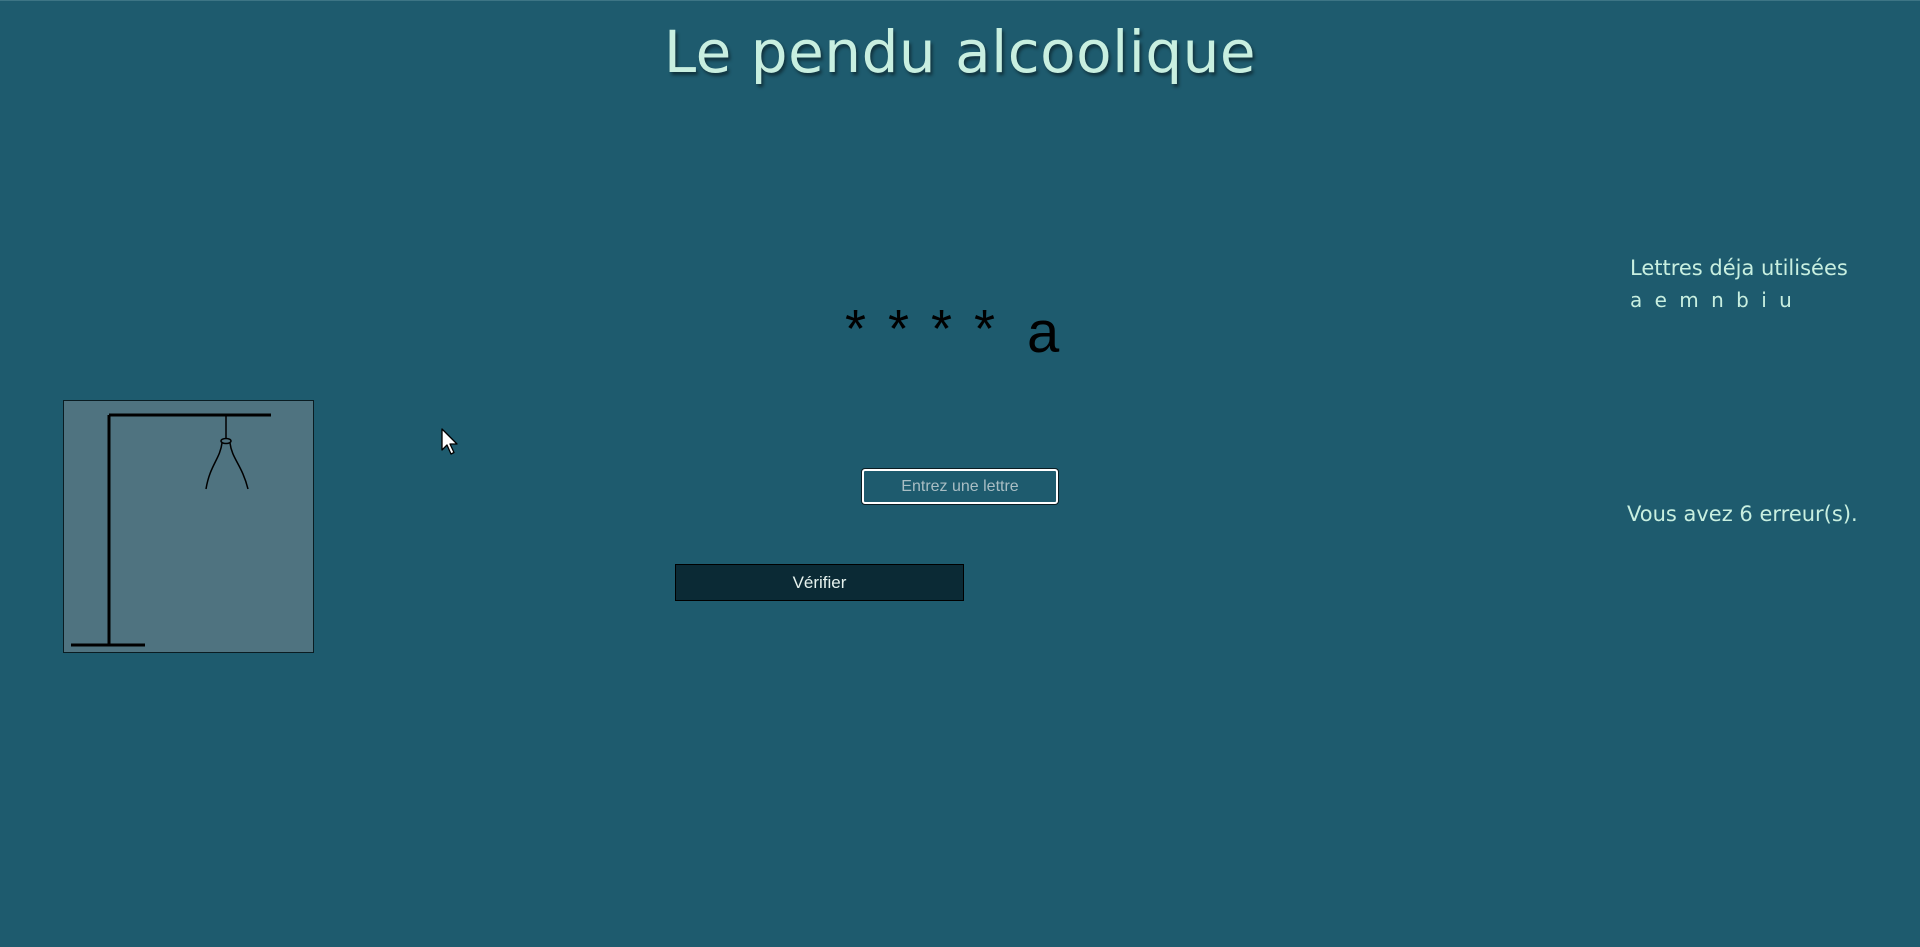  I want to click on page-title: Le pendu alcoolique, so click(960, 52).